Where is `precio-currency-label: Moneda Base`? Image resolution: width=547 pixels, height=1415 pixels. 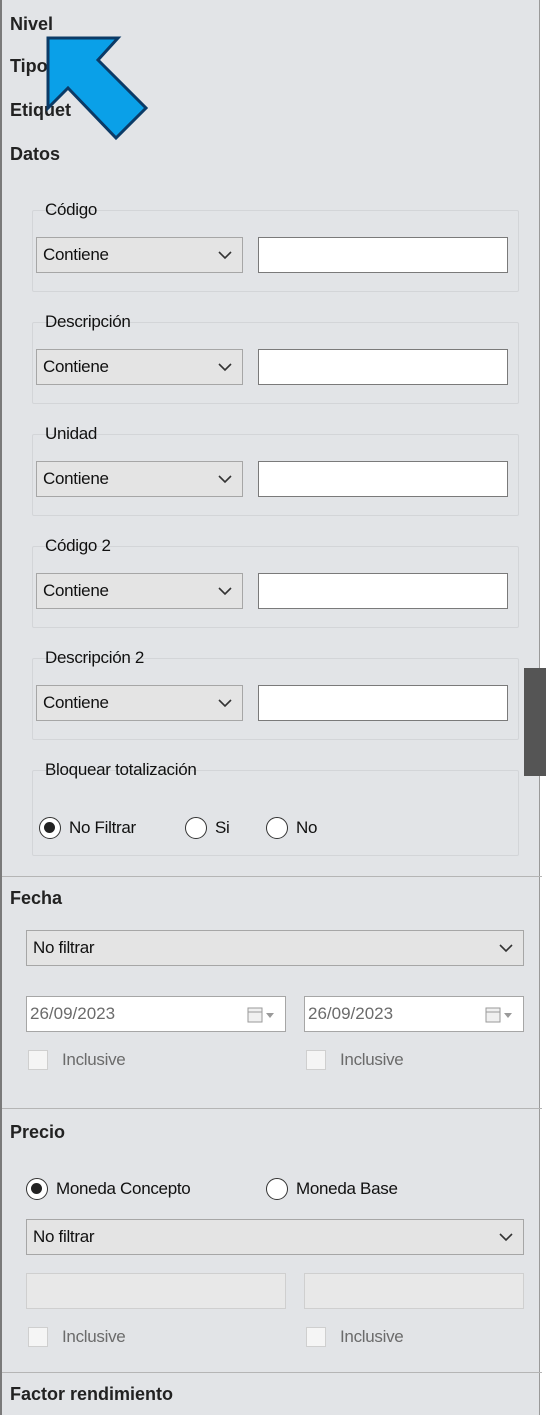
precio-currency-label: Moneda Base is located at coordinates (347, 1188).